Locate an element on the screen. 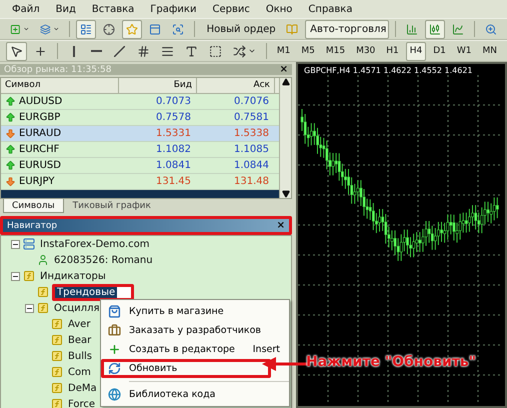  symbol-cell: EURCHF is located at coordinates (60, 149).